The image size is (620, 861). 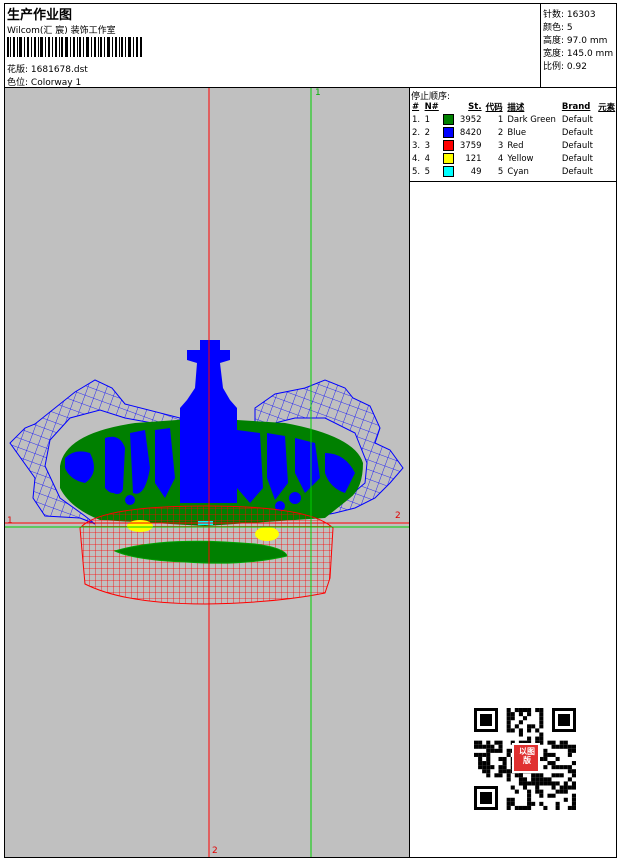 I want to click on cell-n: 2, so click(x=427, y=132).